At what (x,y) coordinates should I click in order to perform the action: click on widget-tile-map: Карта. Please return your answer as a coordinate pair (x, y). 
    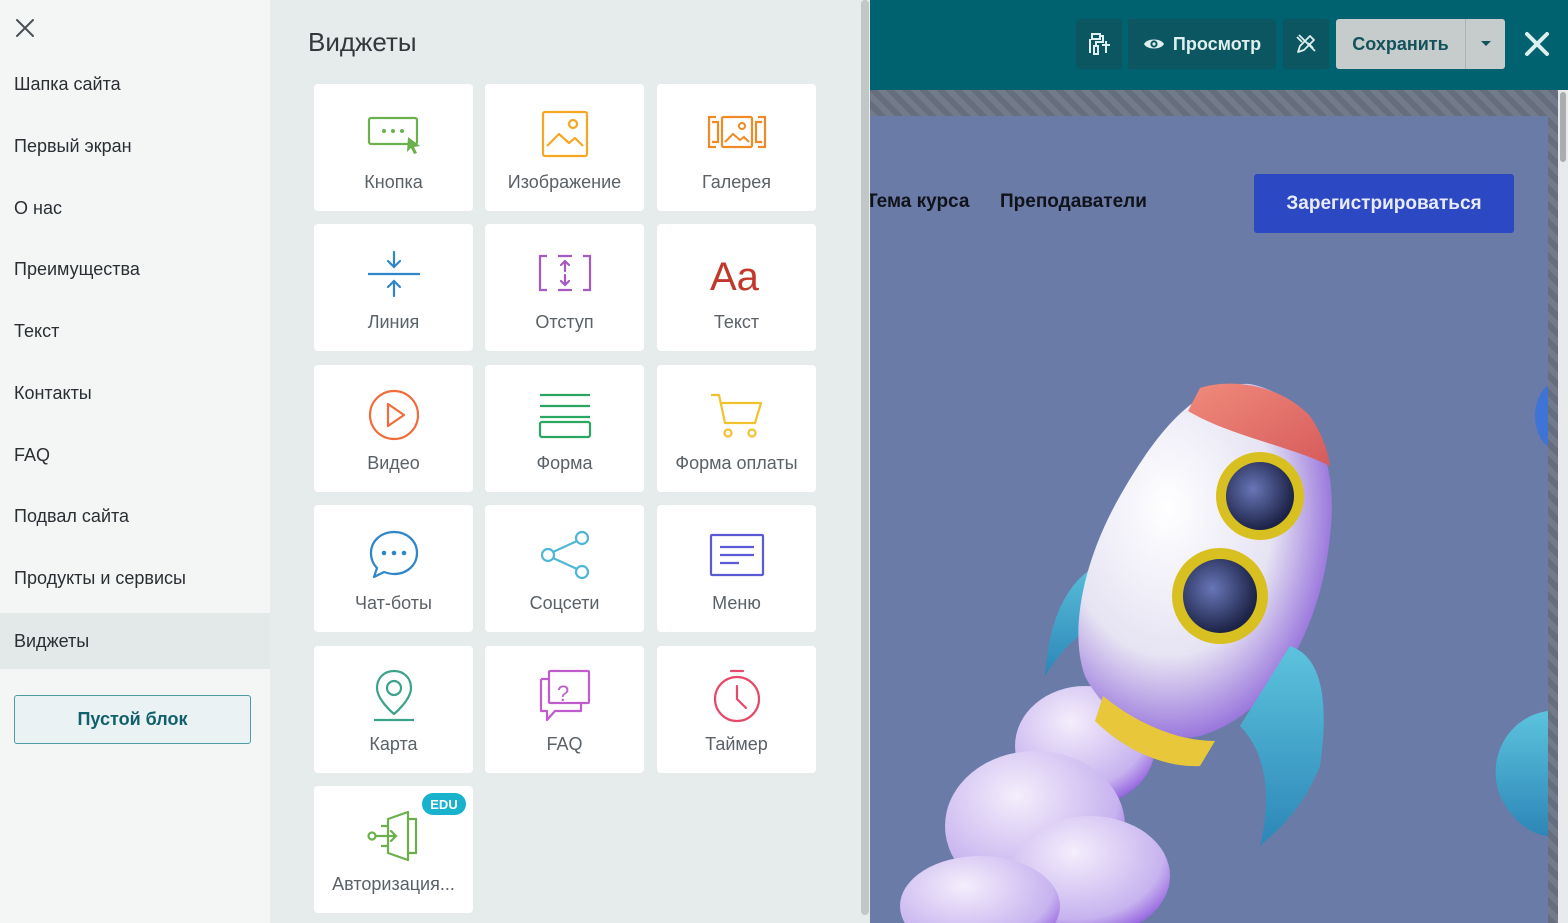
    Looking at the image, I should click on (393, 709).